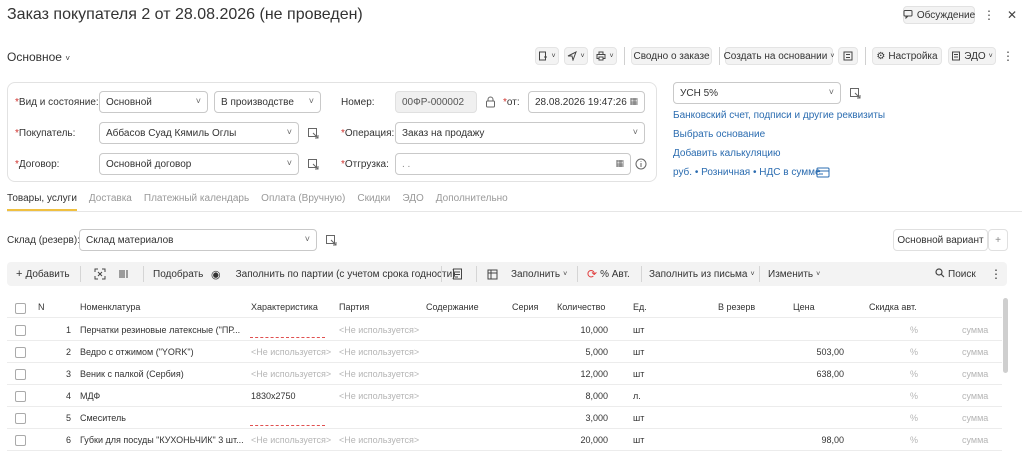  I want to click on cell-n: 4, so click(65, 396).